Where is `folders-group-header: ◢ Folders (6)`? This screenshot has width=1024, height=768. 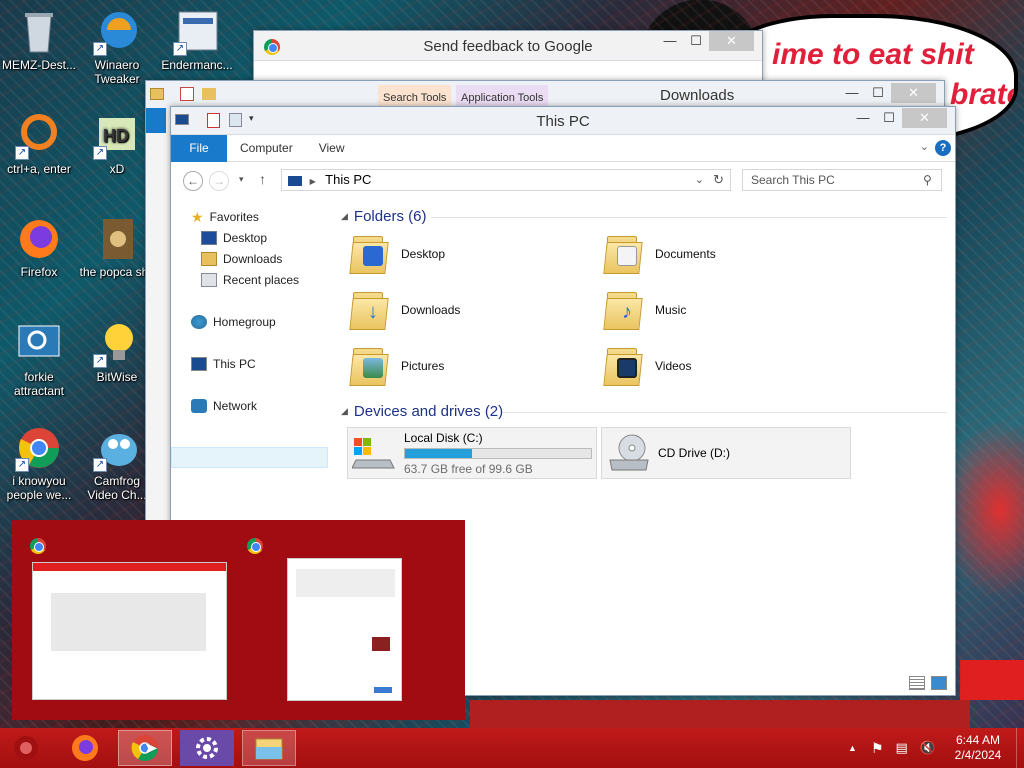 folders-group-header: ◢ Folders (6) is located at coordinates (383, 216).